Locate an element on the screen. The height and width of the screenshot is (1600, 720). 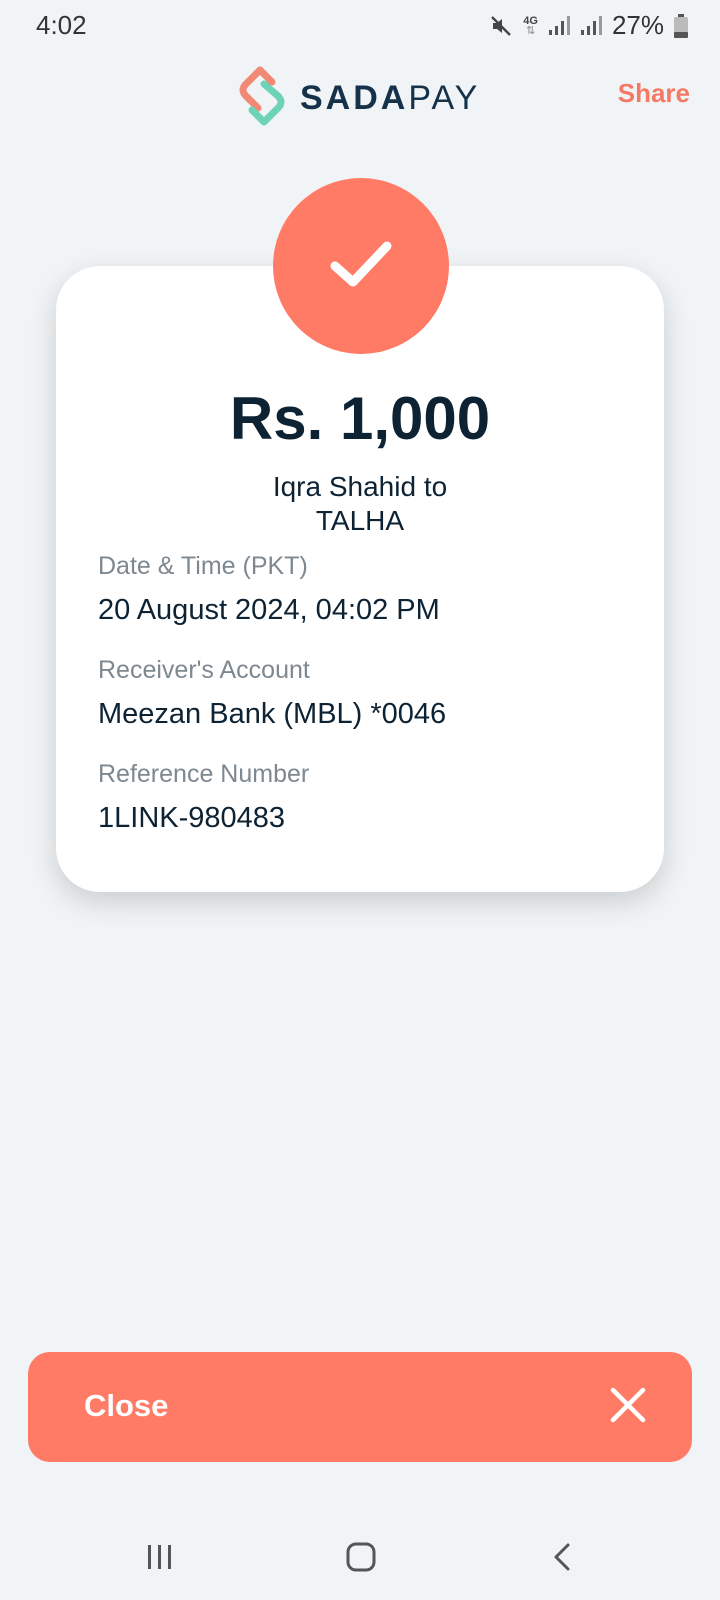
success-badge is located at coordinates (361, 266).